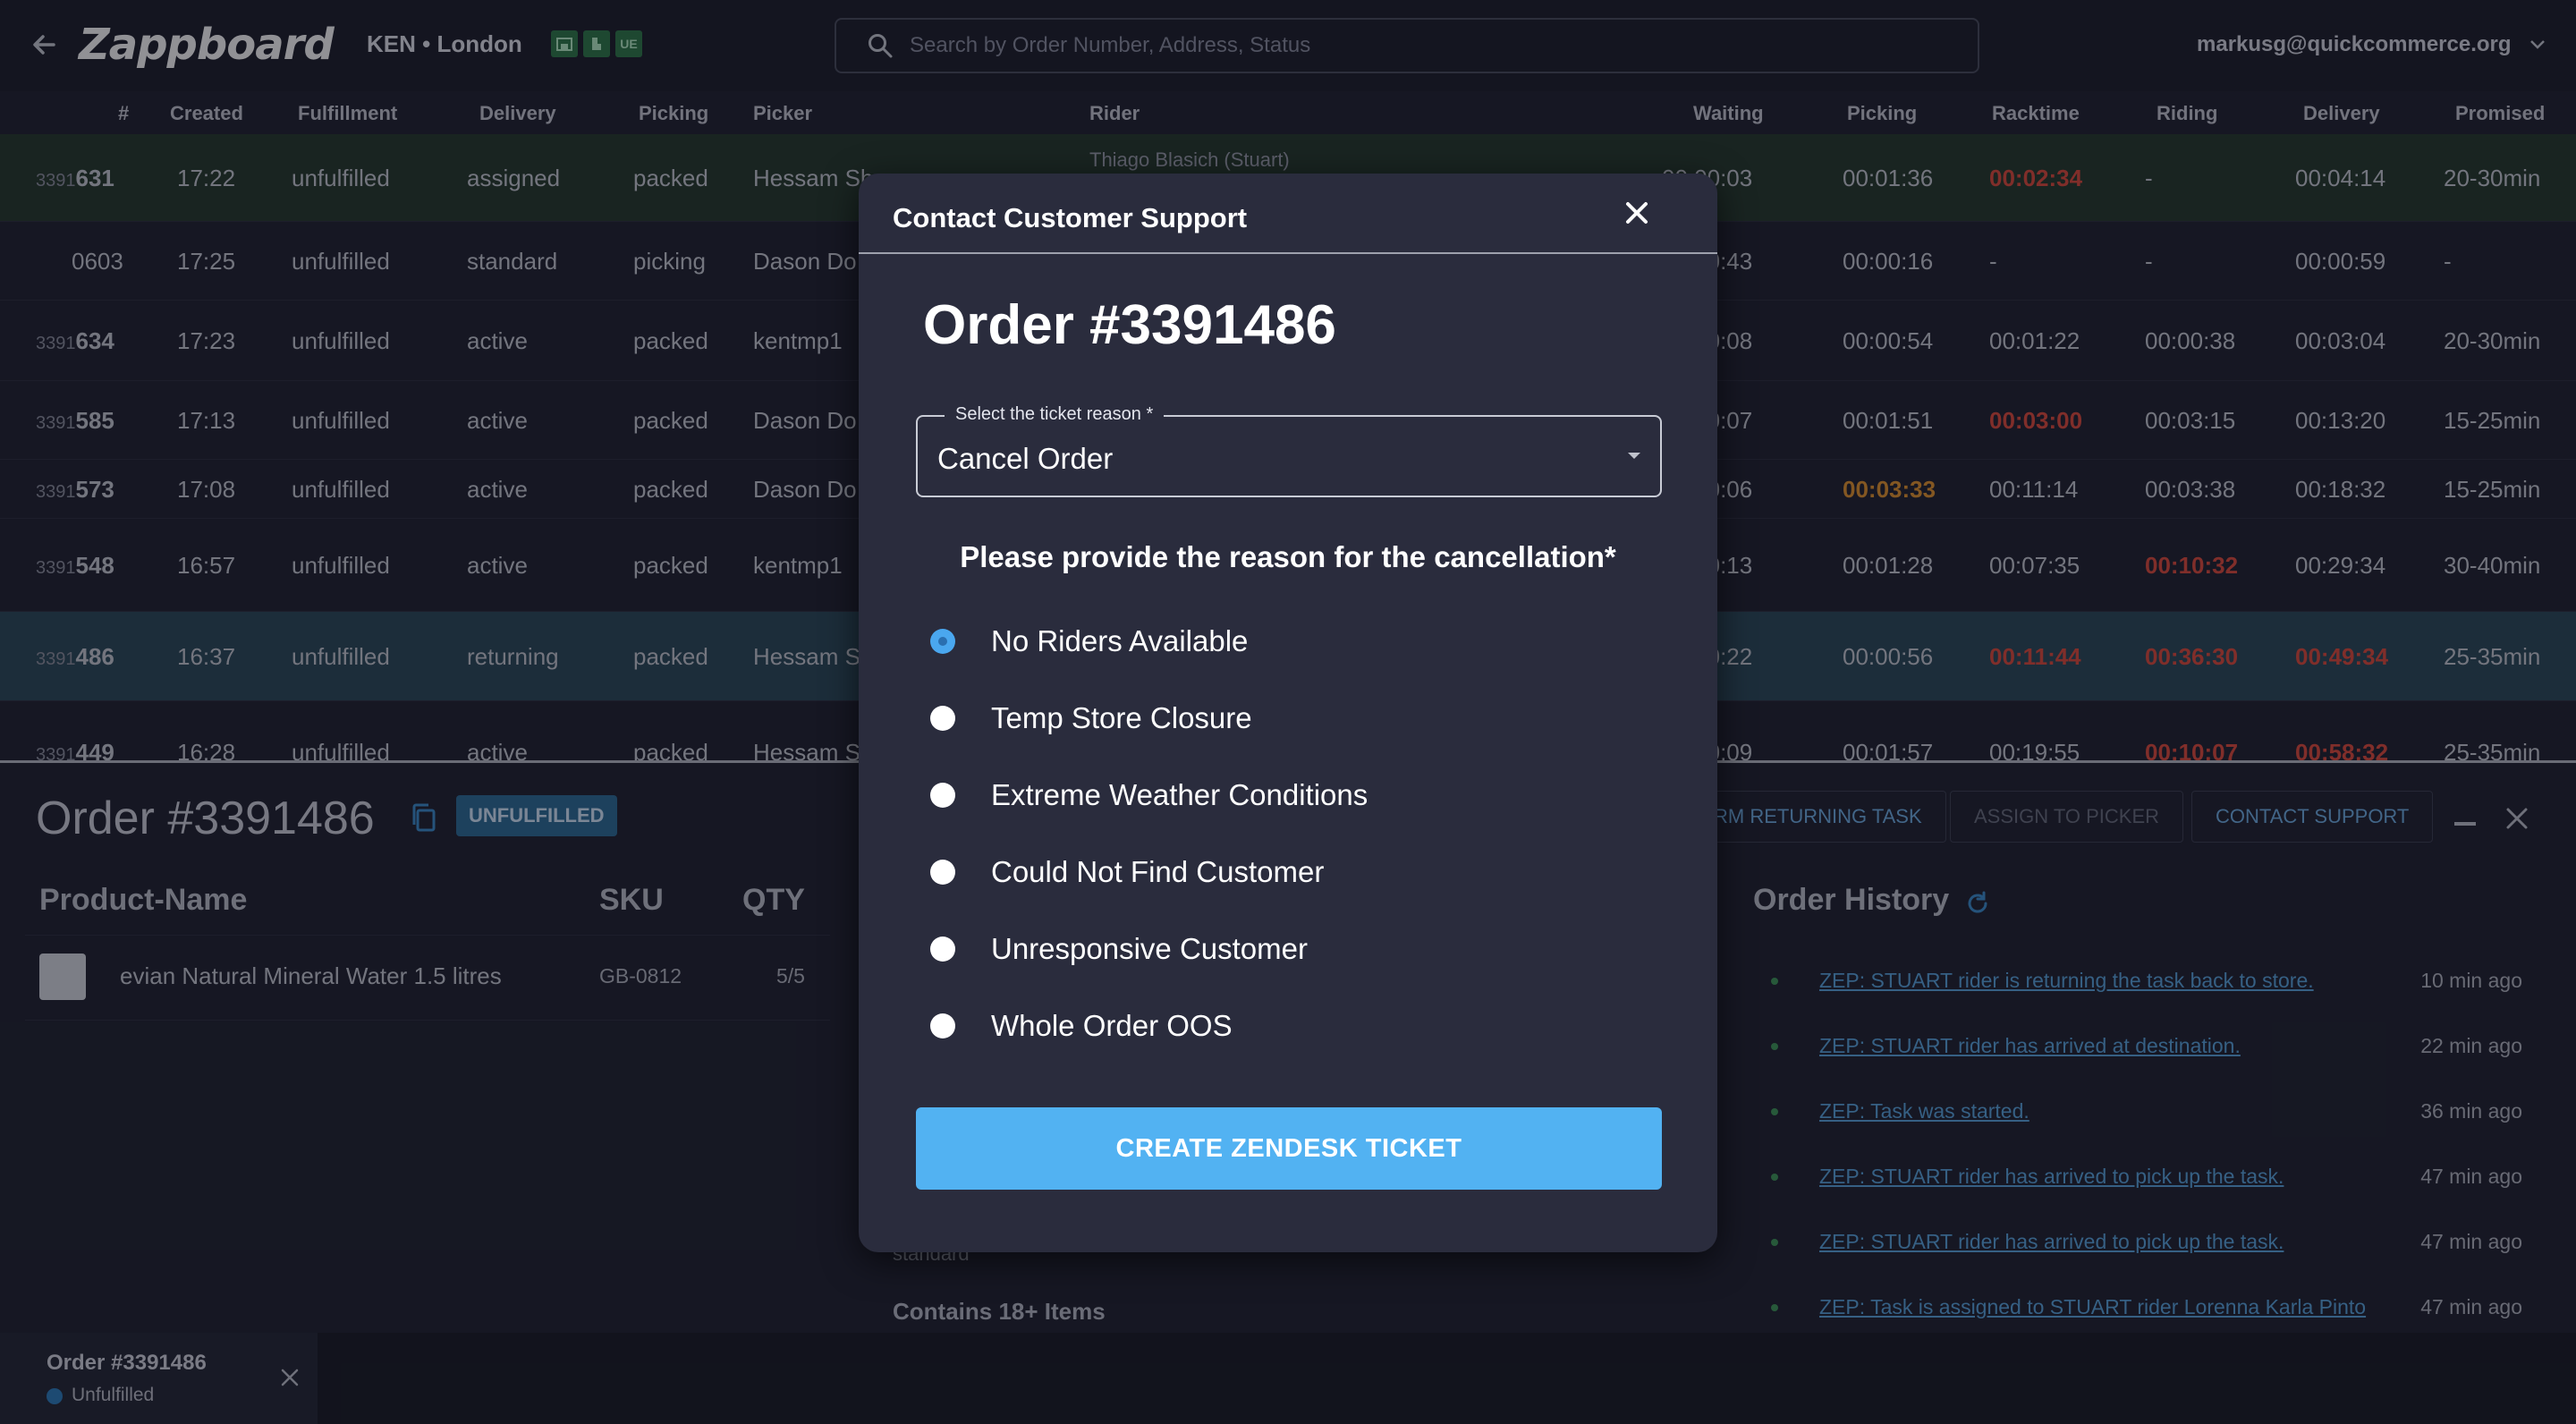 The width and height of the screenshot is (2576, 1424). I want to click on reason-option: Could Not Find Customer, so click(1127, 872).